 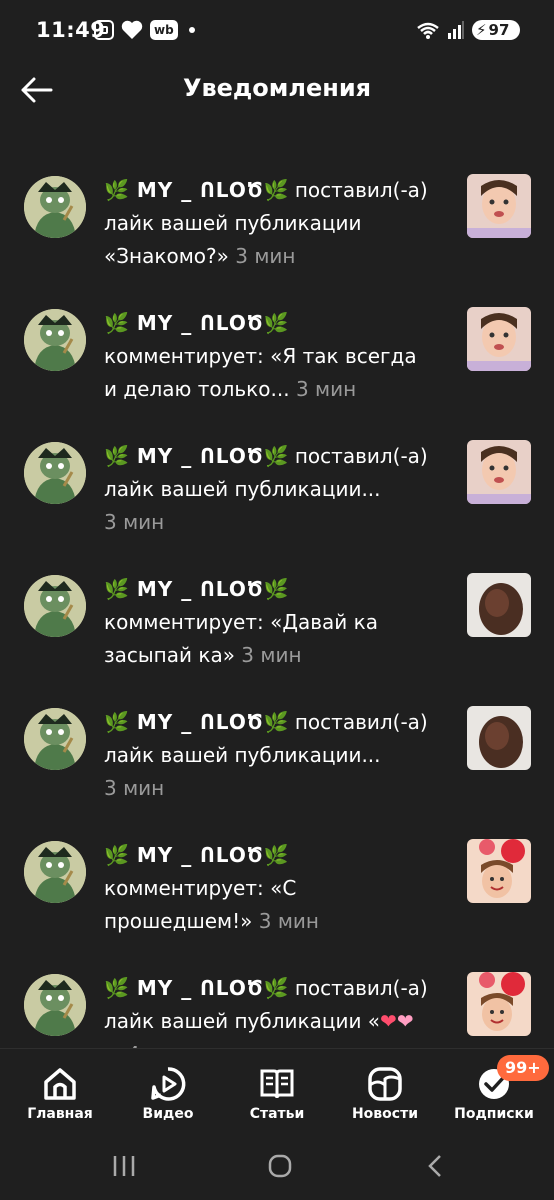 I want to click on subscriptions-badge: 99+, so click(x=523, y=1068).